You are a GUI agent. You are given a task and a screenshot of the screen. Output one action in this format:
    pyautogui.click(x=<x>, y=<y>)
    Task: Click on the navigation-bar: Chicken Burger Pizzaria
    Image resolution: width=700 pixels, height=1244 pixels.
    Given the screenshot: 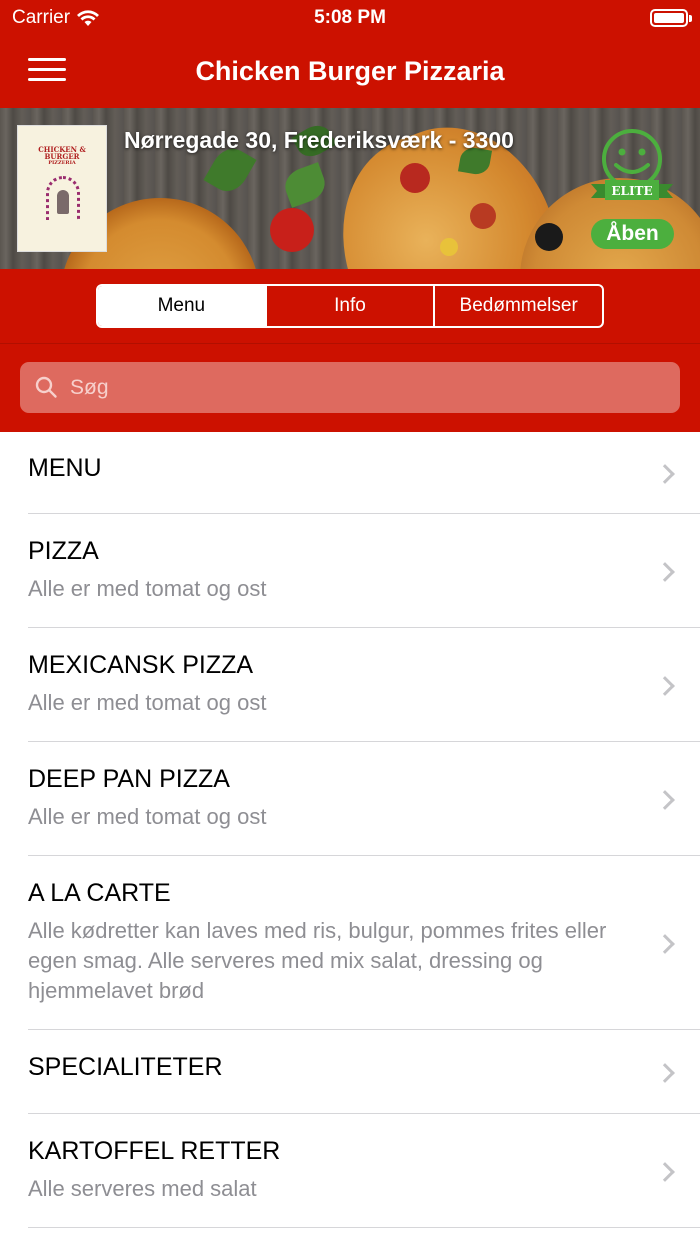 What is the action you would take?
    pyautogui.click(x=350, y=72)
    